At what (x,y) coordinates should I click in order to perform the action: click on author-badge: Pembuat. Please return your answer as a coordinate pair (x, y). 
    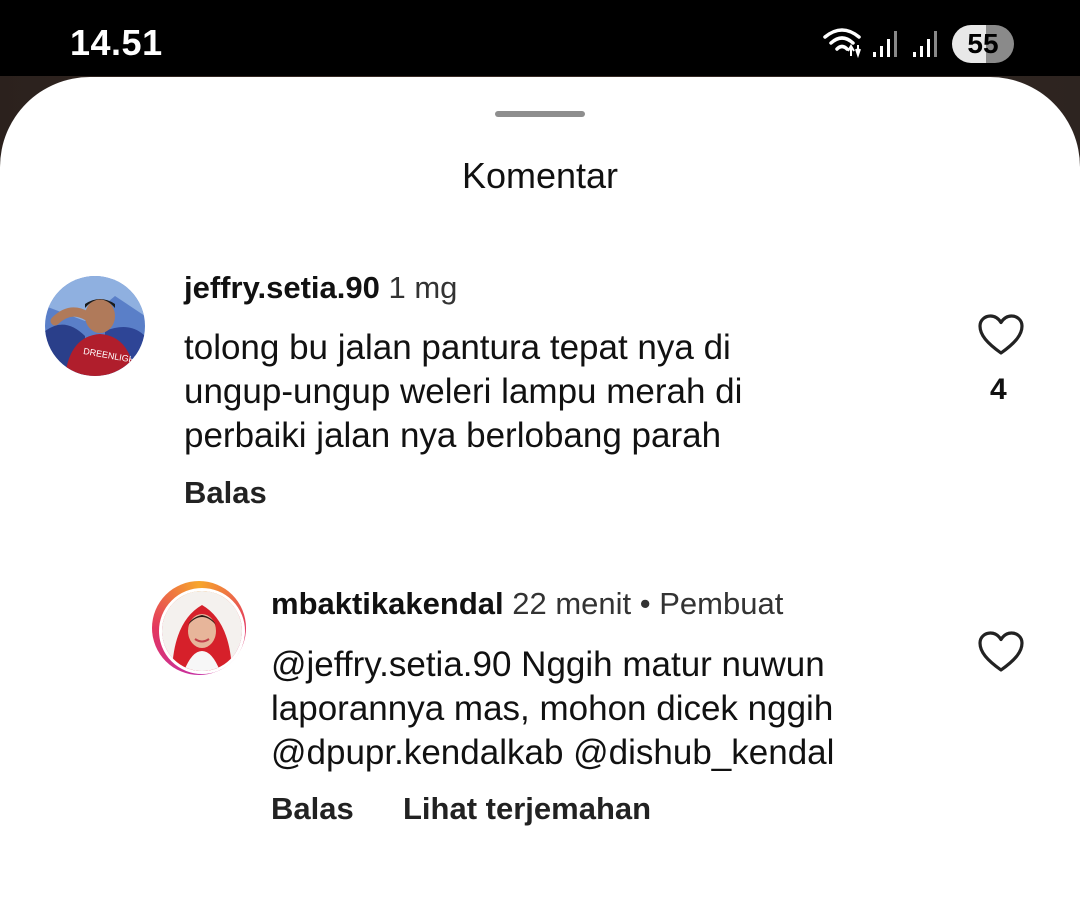
    Looking at the image, I should click on (721, 603).